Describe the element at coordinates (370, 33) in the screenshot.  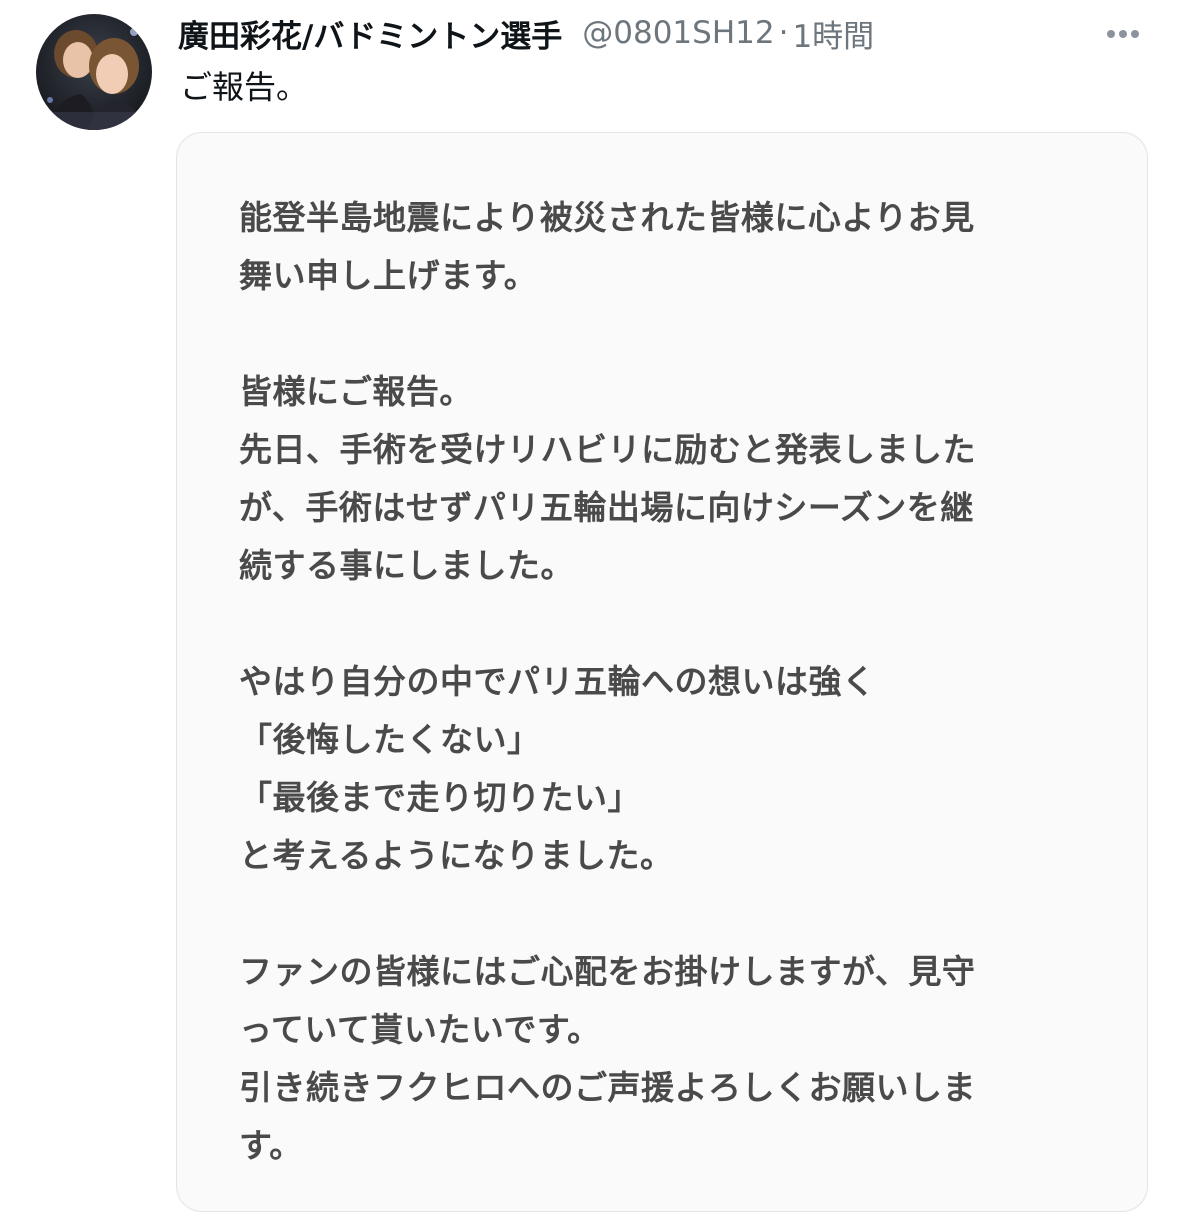
I see `display-name: 廣田彩花/バドミントン選手` at that location.